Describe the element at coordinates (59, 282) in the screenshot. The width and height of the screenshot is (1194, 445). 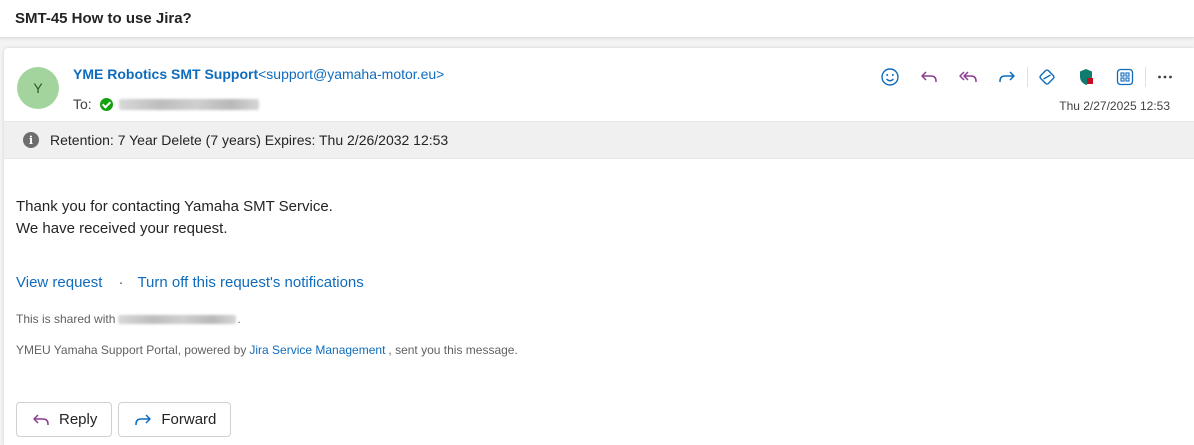
I see `view-request-link: View request` at that location.